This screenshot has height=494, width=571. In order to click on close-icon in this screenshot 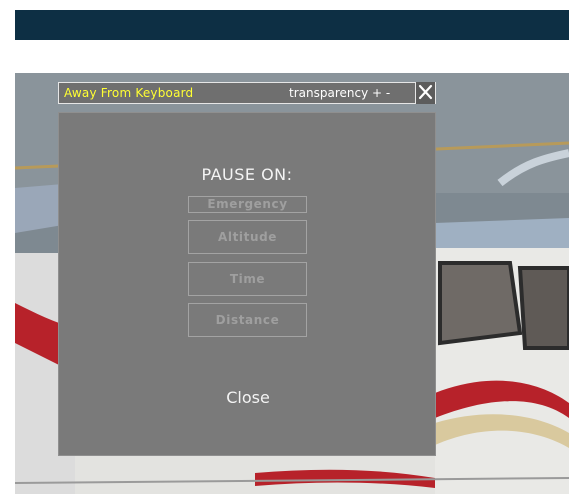, I will do `click(425, 93)`.